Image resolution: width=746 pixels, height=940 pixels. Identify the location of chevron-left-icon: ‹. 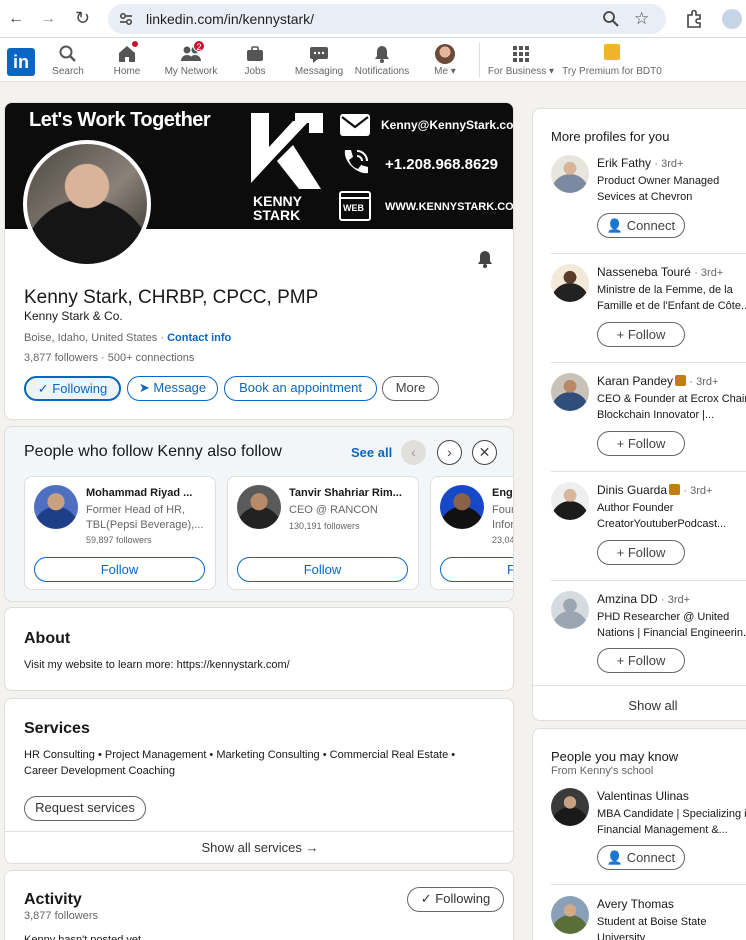
(413, 452).